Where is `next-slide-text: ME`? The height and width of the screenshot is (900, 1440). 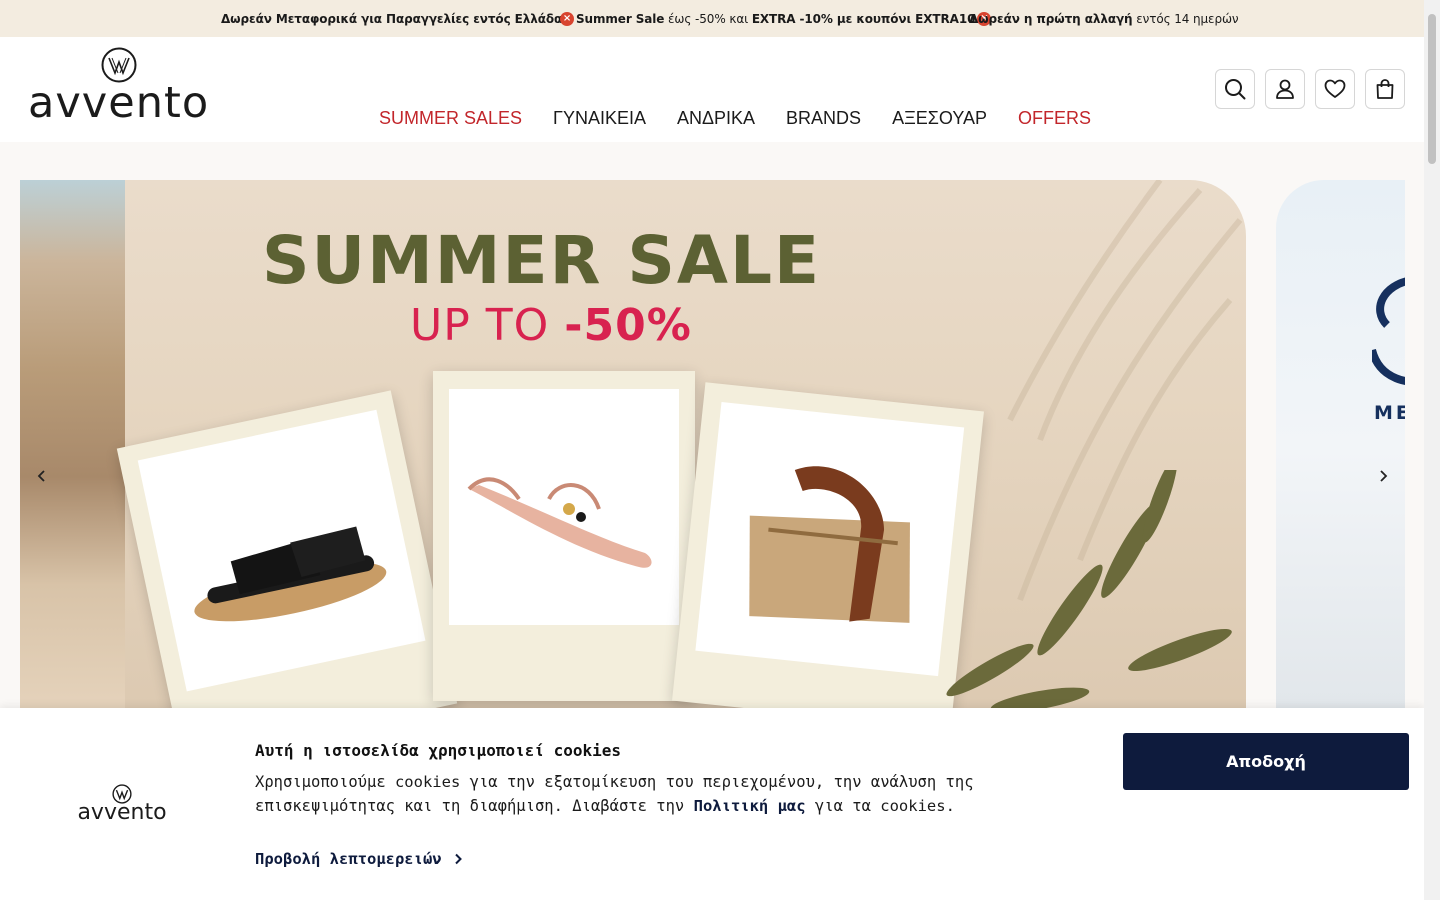 next-slide-text: ME is located at coordinates (1389, 413).